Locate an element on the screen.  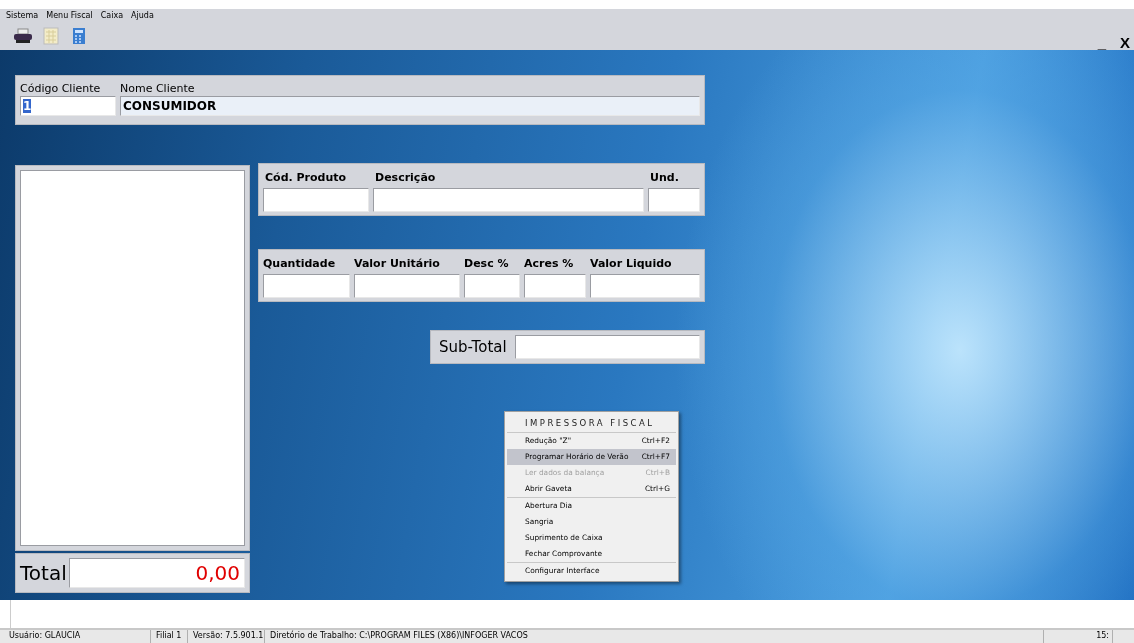
field-label: Acres % is located at coordinates (549, 264).